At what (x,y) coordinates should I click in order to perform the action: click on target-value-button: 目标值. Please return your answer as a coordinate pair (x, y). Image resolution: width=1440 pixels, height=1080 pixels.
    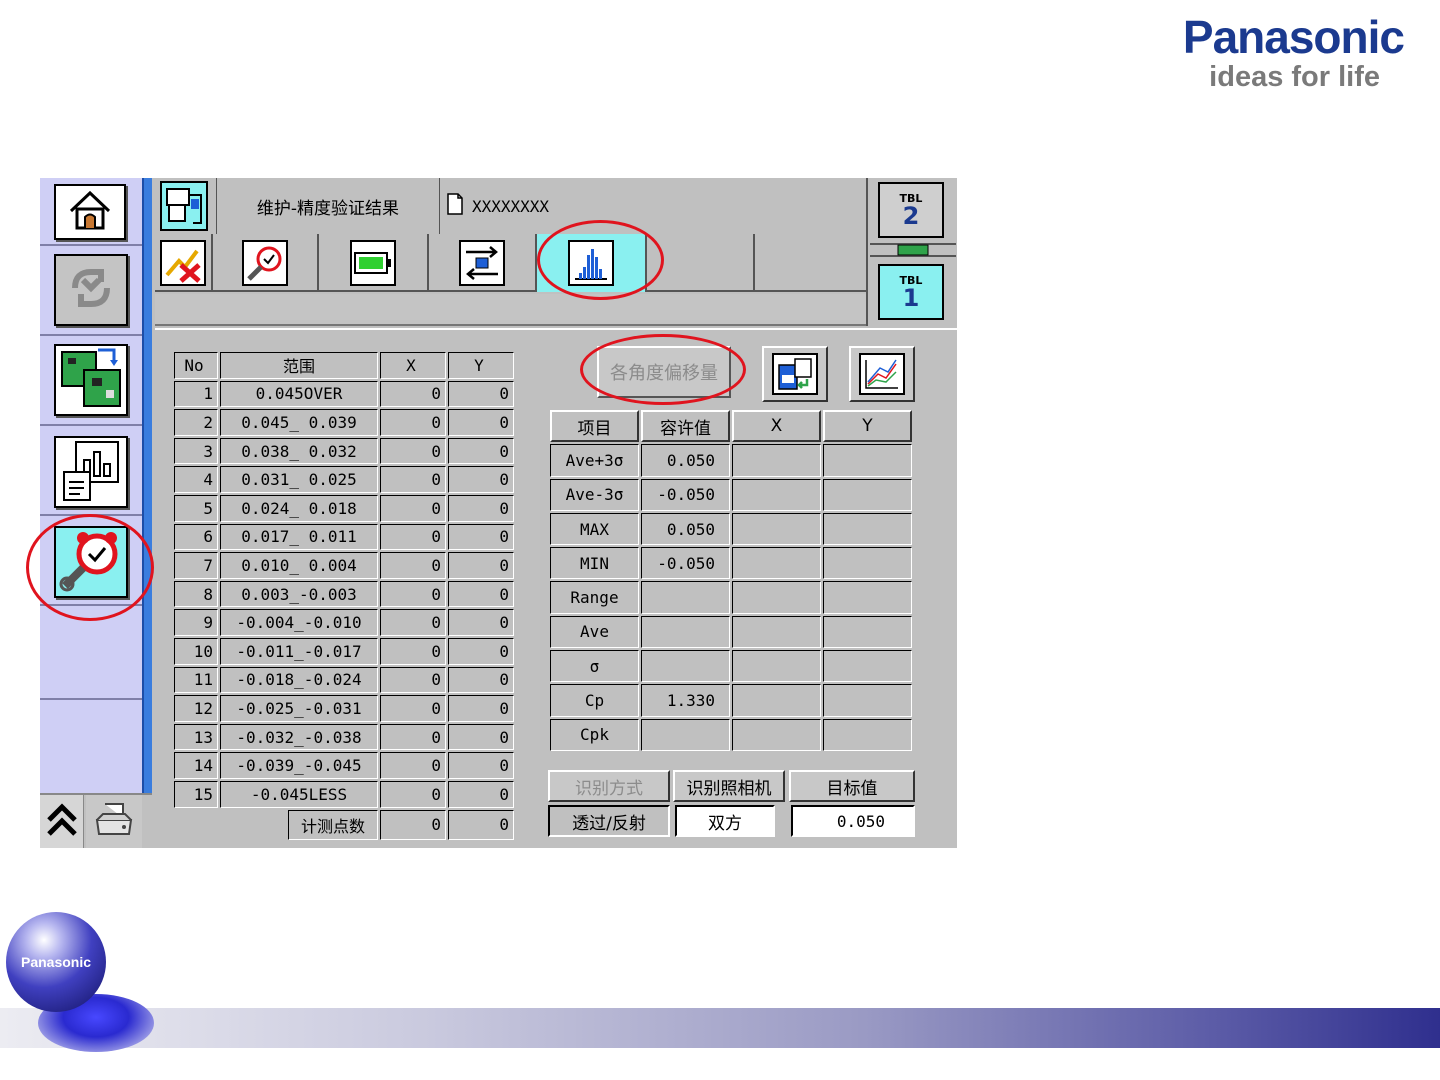
    Looking at the image, I should click on (852, 786).